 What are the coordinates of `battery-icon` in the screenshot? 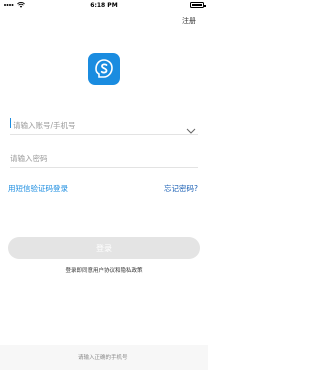 It's located at (198, 5).